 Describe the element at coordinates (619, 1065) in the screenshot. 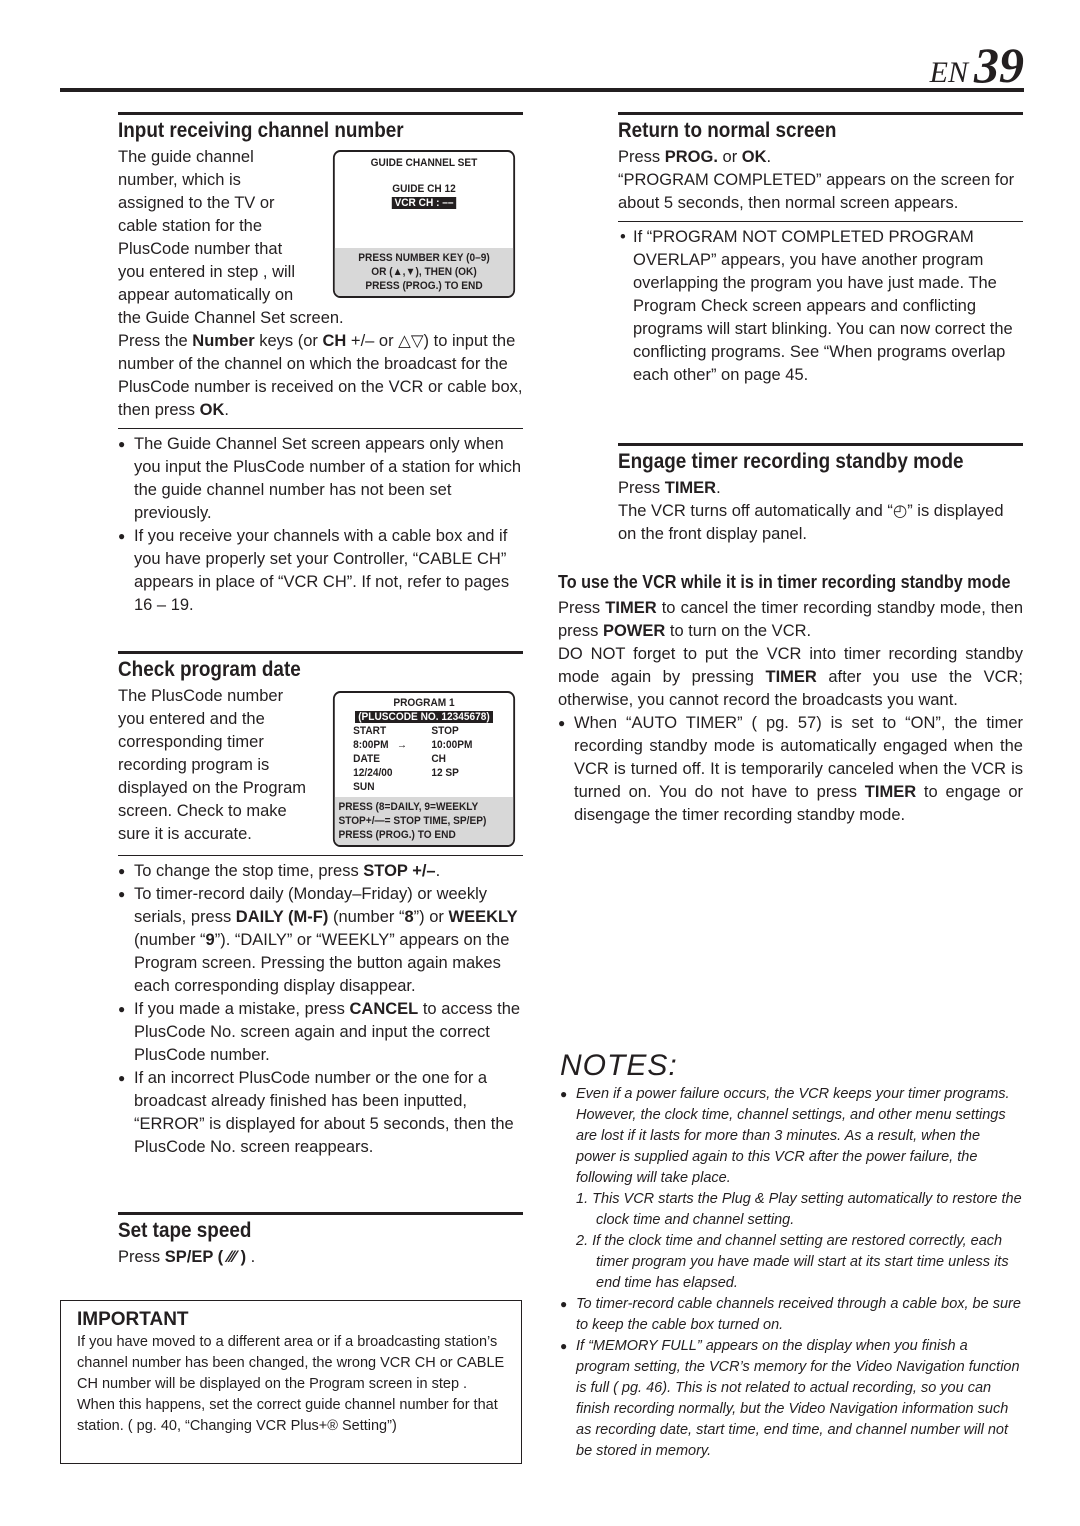

I see `notes-title: NOTES:` at that location.